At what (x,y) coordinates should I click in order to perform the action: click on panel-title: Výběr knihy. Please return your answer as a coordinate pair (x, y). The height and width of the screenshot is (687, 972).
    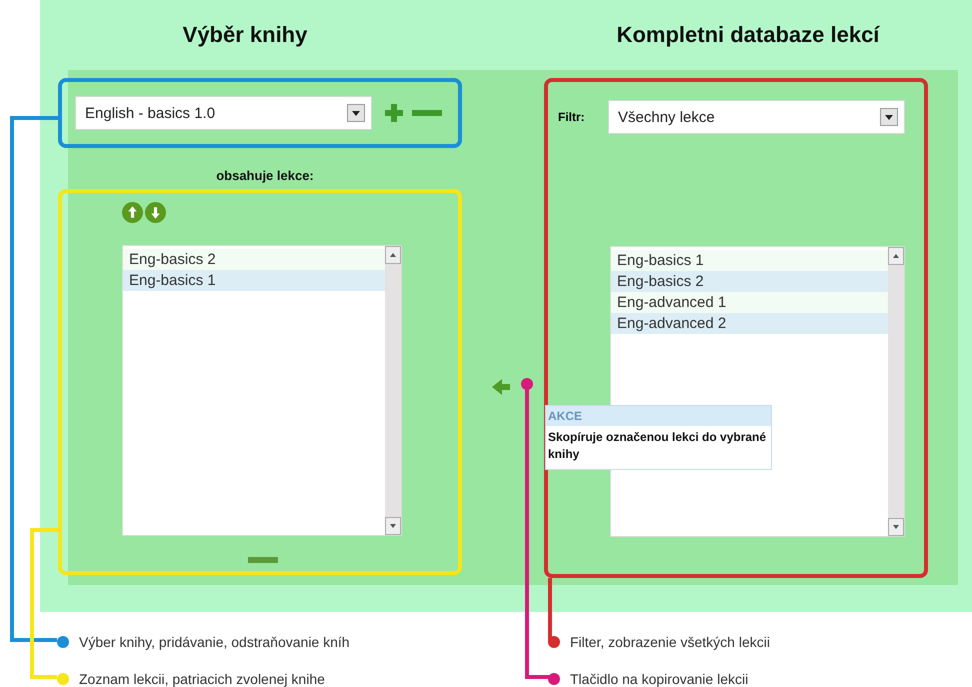
    Looking at the image, I should click on (245, 35).